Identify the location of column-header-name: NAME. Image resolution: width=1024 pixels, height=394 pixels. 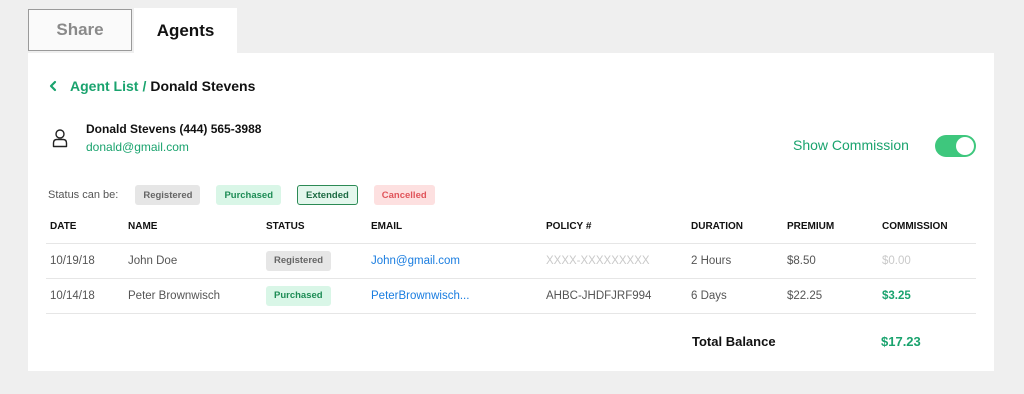
(193, 227).